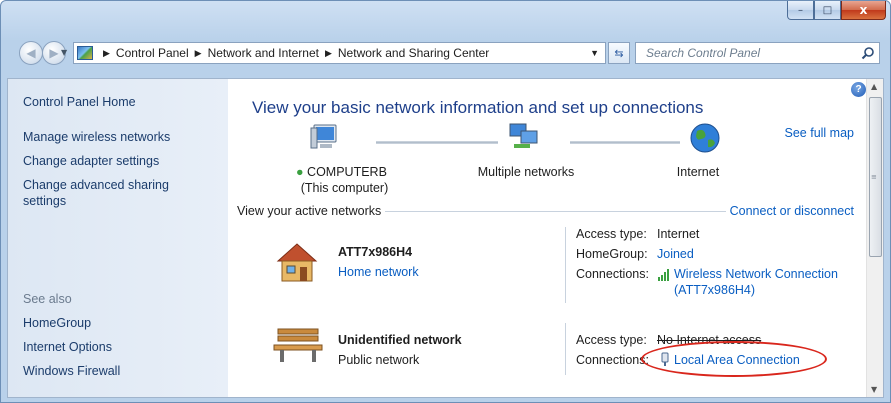 The image size is (891, 403). What do you see at coordinates (152, 53) in the screenshot?
I see `breadcrumb-control-panel: Control Panel` at bounding box center [152, 53].